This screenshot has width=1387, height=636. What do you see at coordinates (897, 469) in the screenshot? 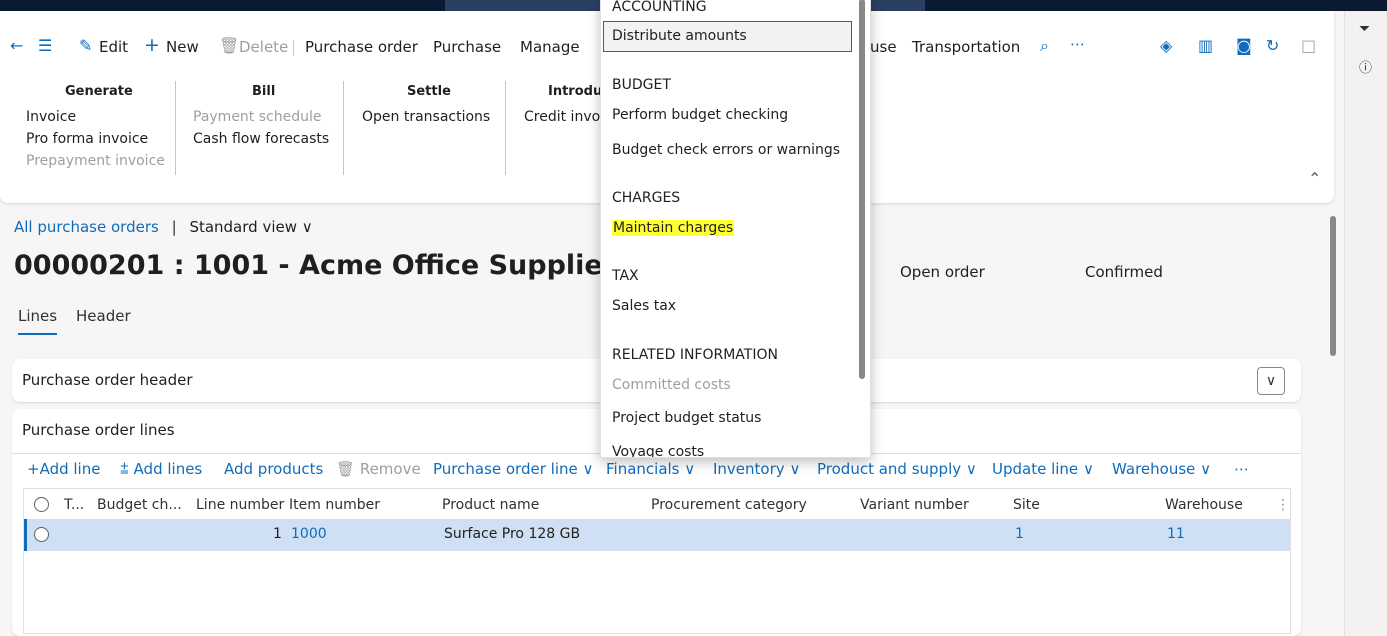
I see `product-and-supply-menu: Product and supply ∨` at bounding box center [897, 469].